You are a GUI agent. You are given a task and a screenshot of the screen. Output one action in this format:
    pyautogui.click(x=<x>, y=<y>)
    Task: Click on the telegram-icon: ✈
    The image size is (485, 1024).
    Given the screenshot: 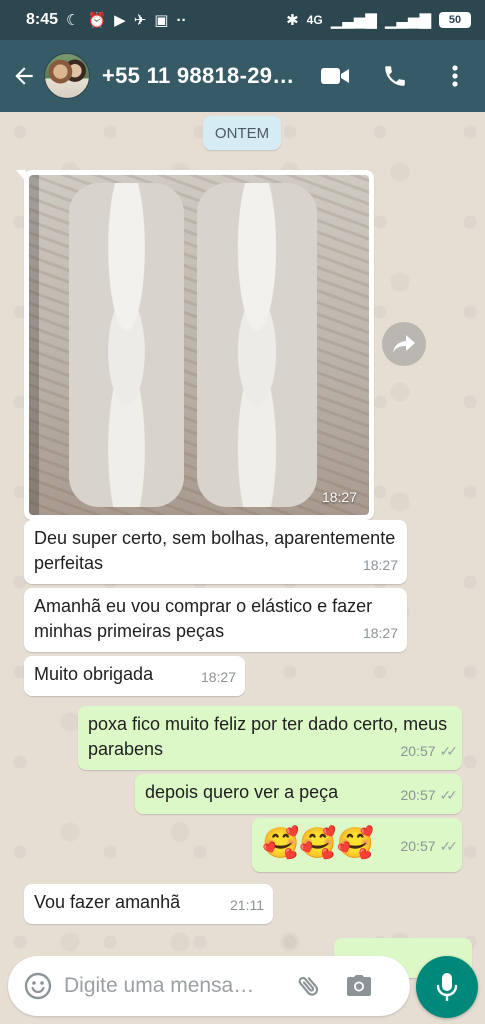 What is the action you would take?
    pyautogui.click(x=140, y=20)
    